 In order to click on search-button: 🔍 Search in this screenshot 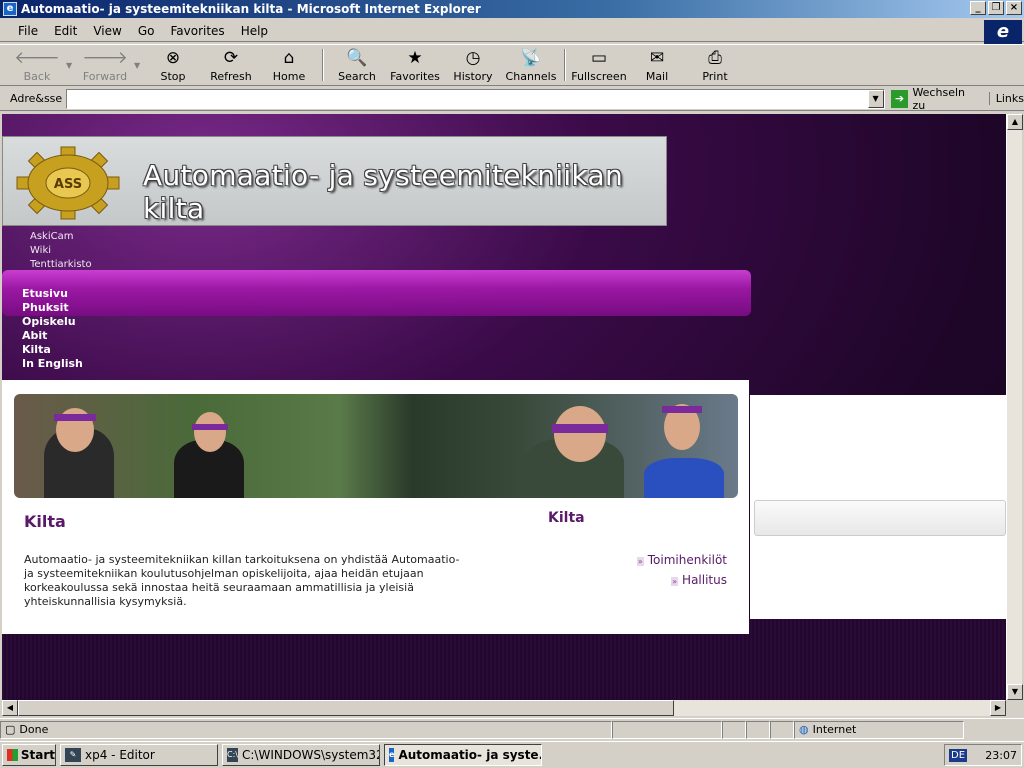, I will do `click(357, 65)`.